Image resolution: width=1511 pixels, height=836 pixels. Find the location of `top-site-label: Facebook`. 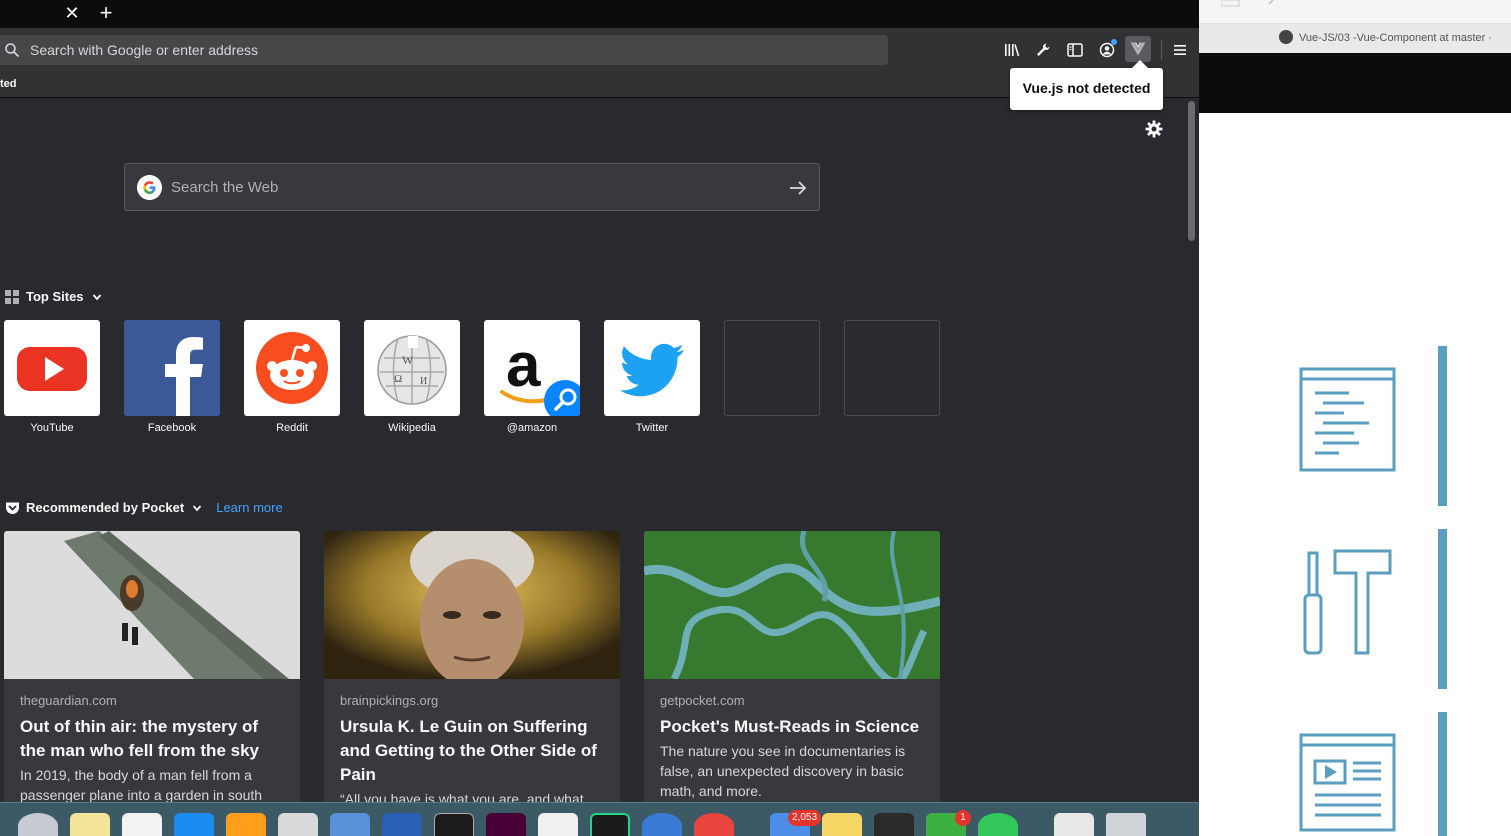

top-site-label: Facebook is located at coordinates (172, 428).